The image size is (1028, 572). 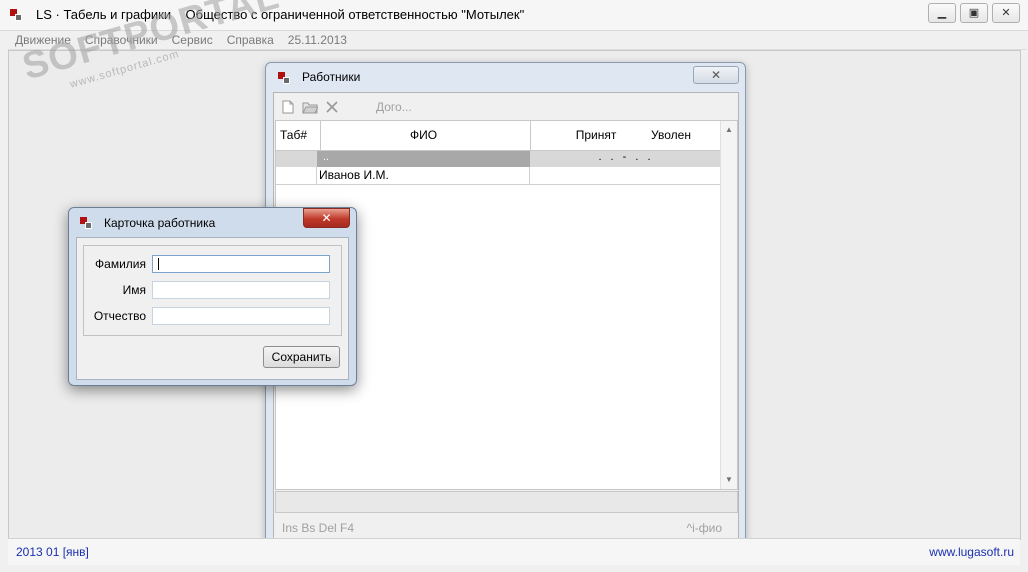 I want to click on close-button: ✕, so click(x=1006, y=13).